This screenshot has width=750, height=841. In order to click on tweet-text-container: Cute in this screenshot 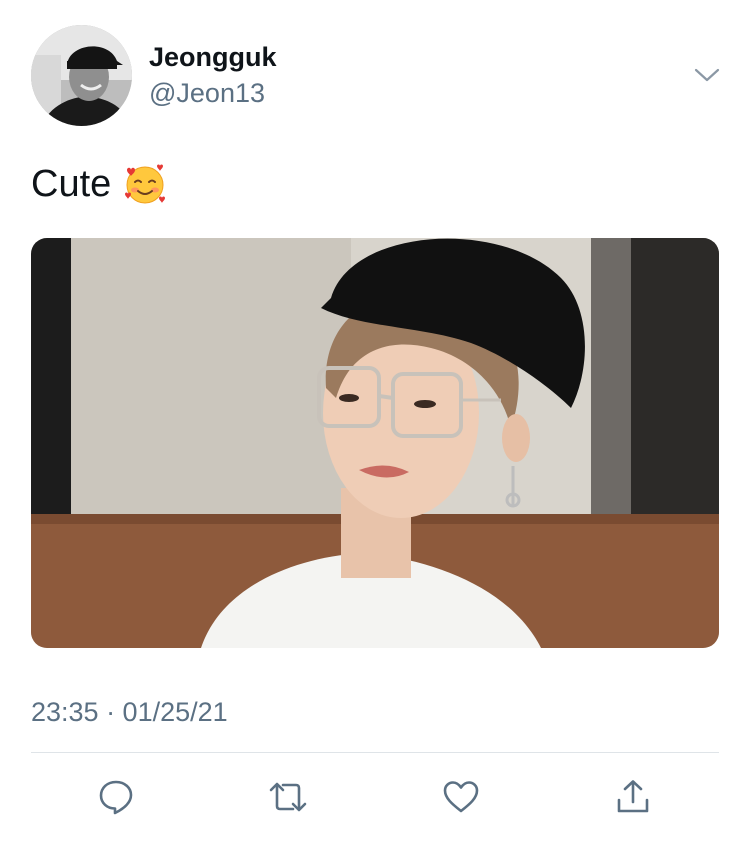, I will do `click(99, 184)`.